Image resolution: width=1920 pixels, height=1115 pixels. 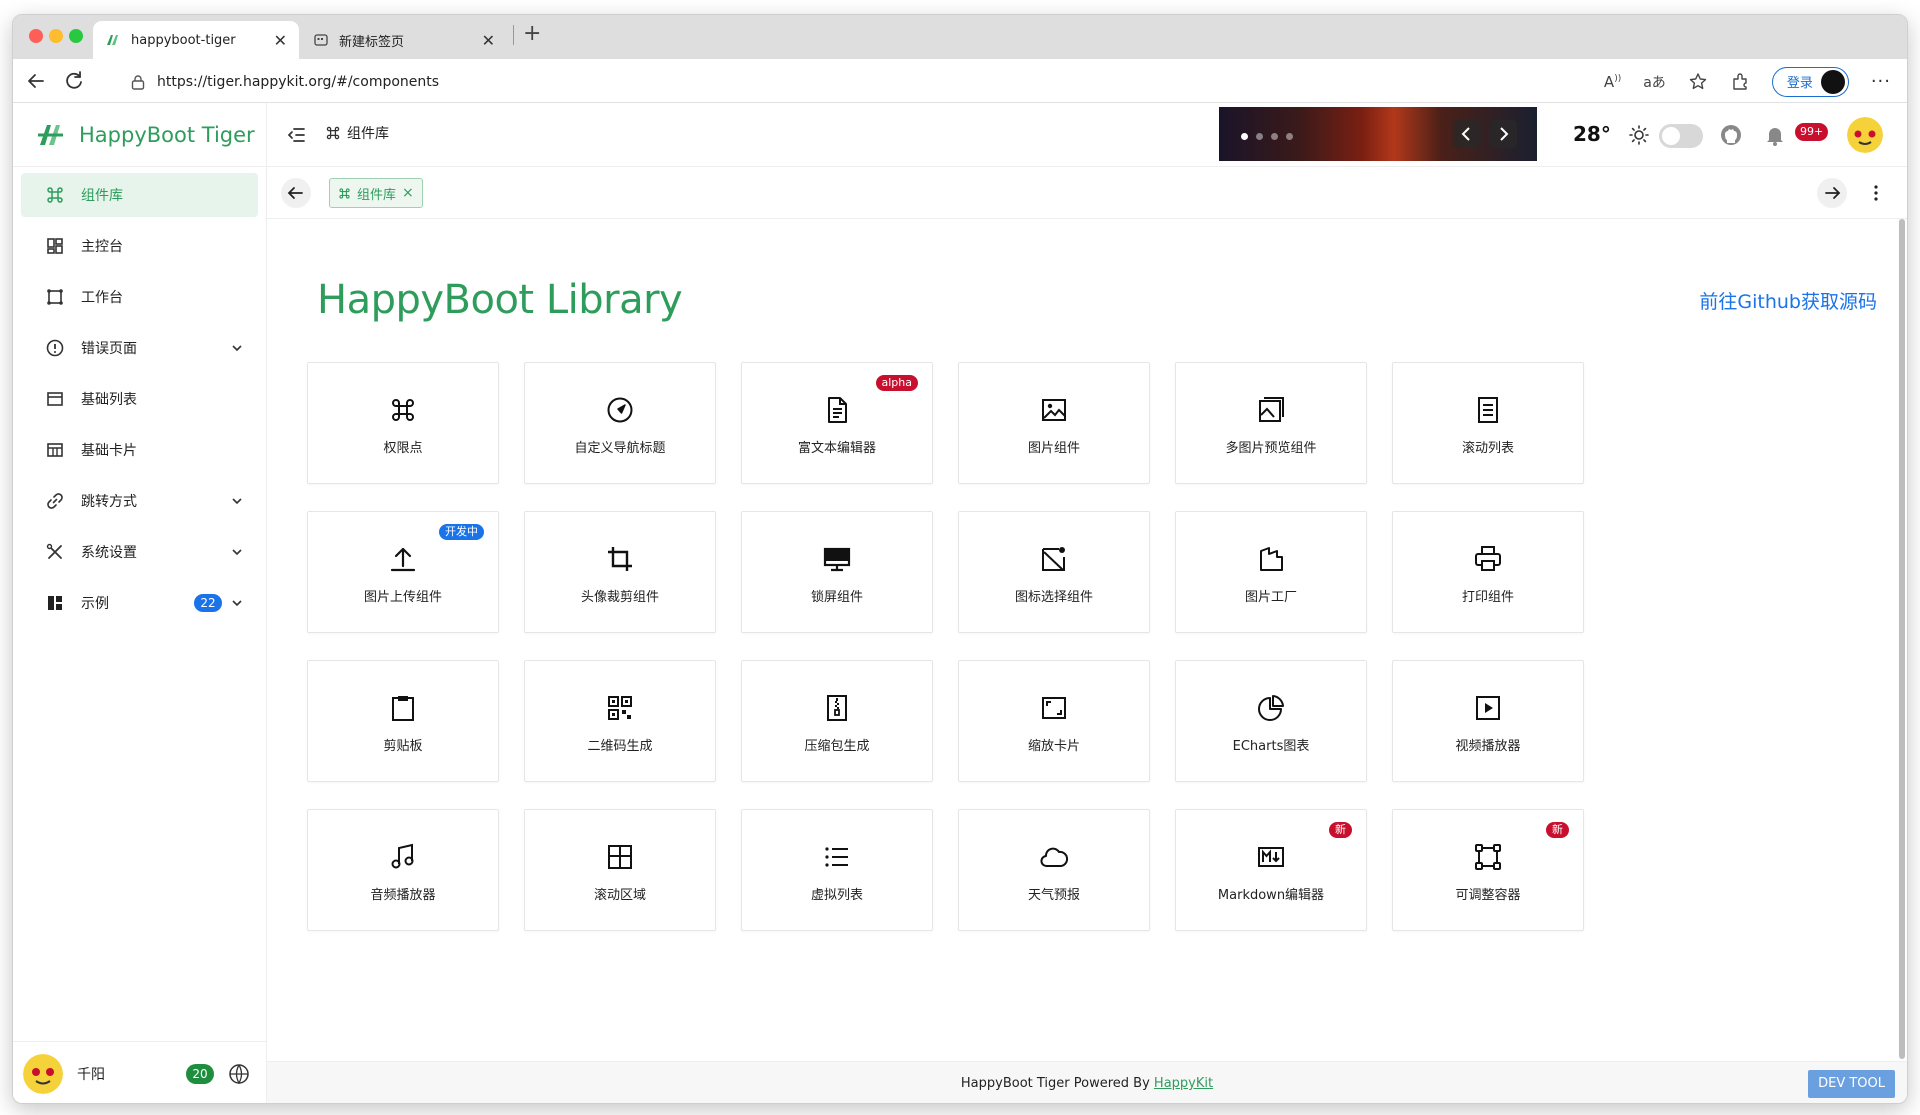 I want to click on component-card-multi-image: 多图片预览组件, so click(x=1271, y=423).